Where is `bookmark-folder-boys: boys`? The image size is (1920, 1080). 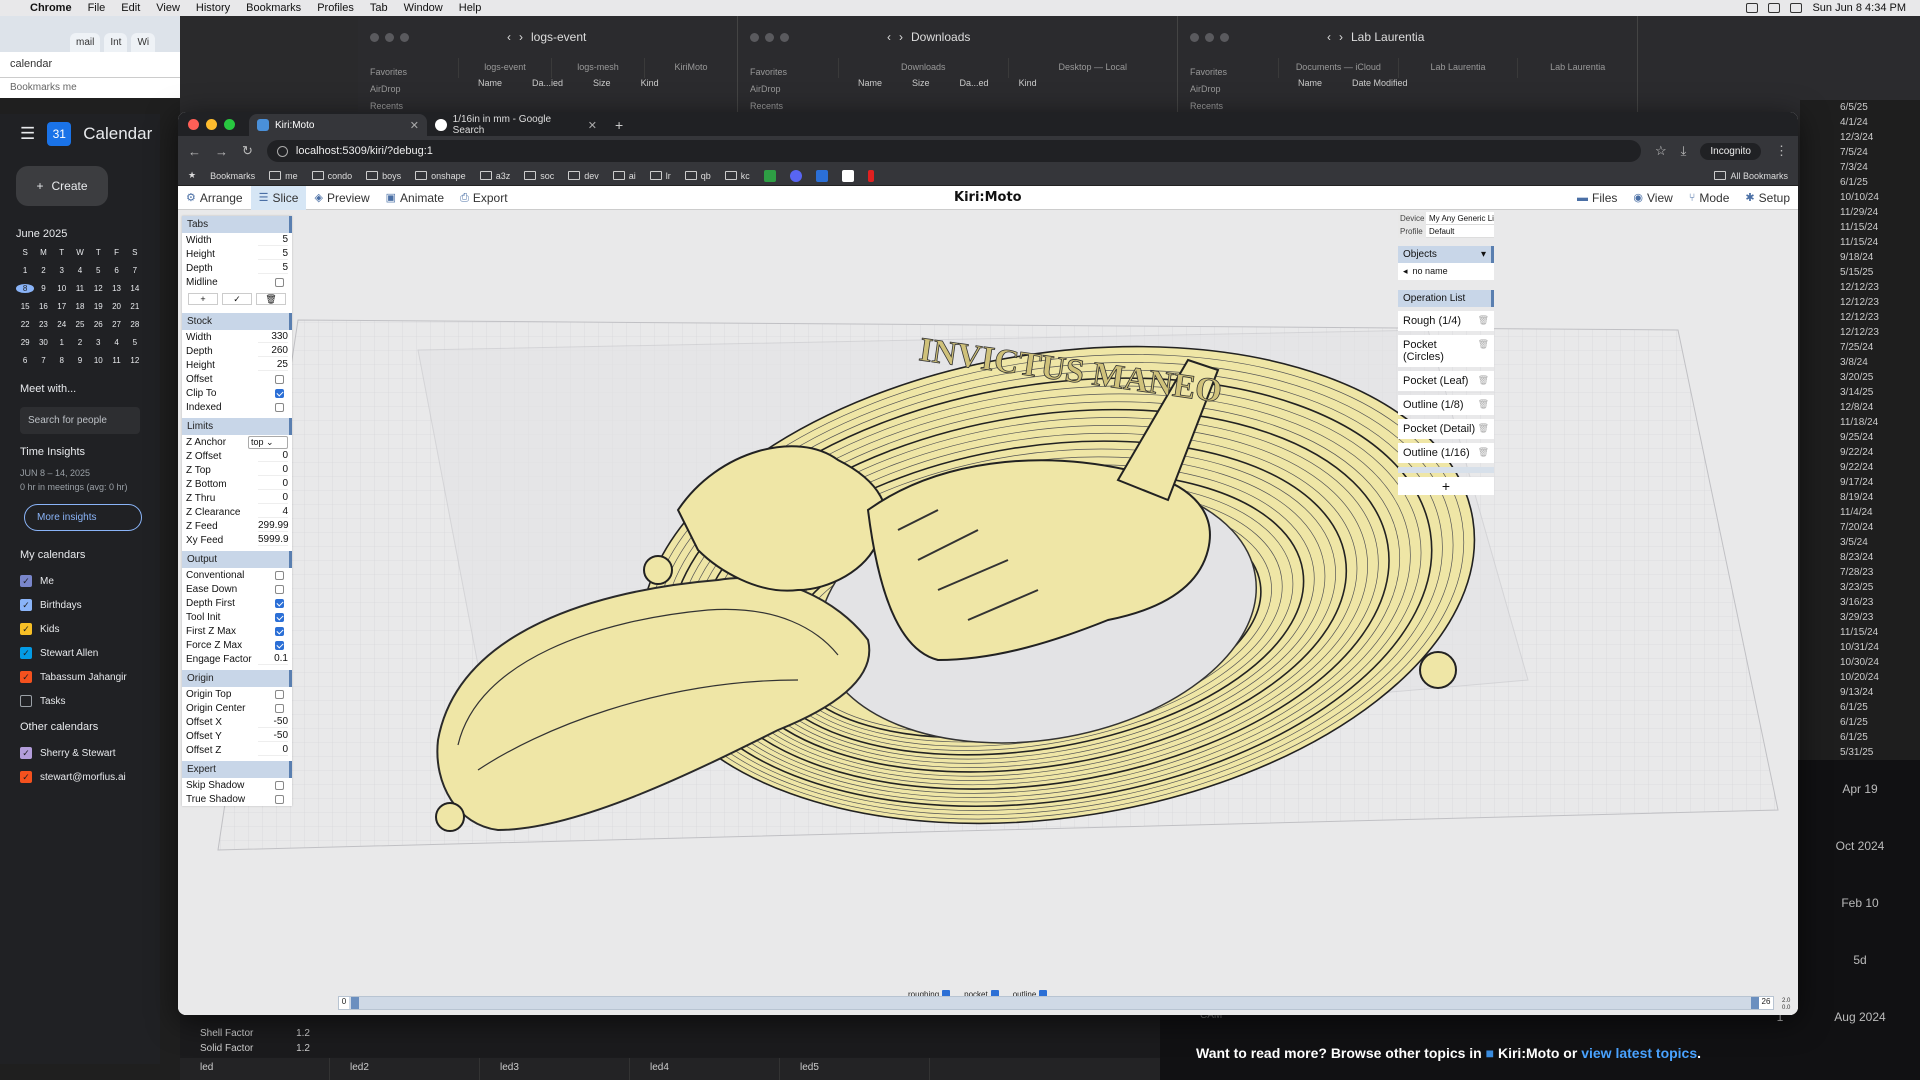
bookmark-folder-boys: boys is located at coordinates (383, 176).